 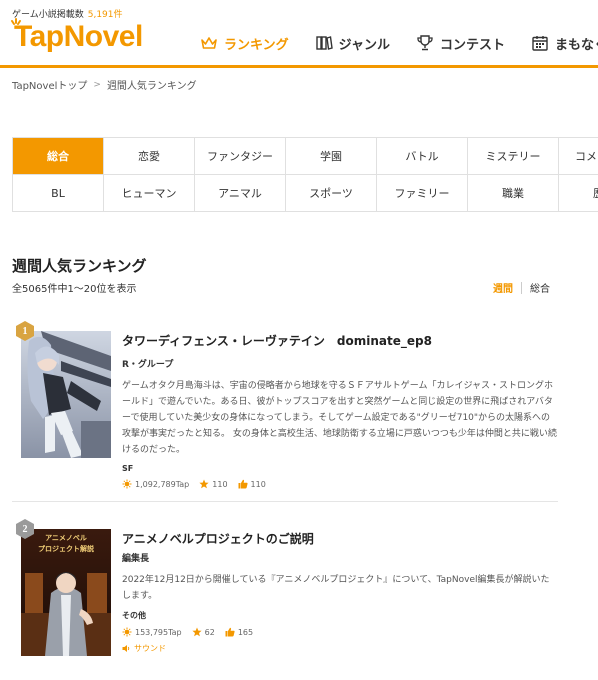 I want to click on rank-number: 1, so click(x=25, y=331).